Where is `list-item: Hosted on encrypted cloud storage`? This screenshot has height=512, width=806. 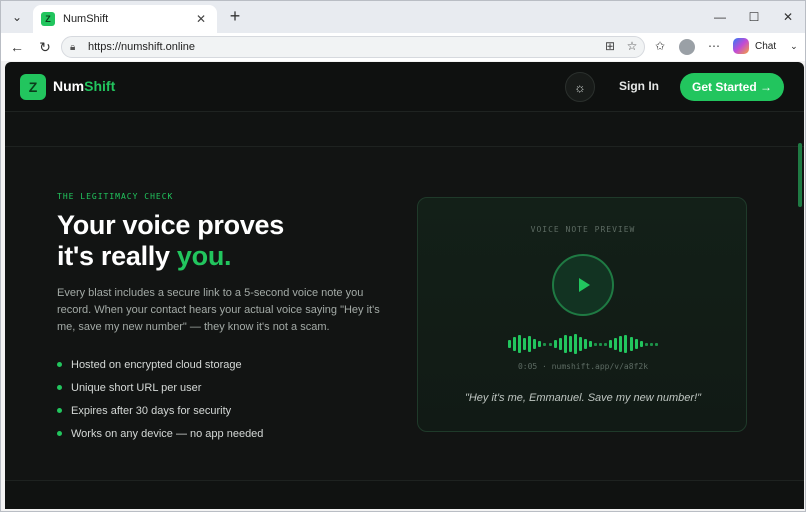 list-item: Hosted on encrypted cloud storage is located at coordinates (160, 364).